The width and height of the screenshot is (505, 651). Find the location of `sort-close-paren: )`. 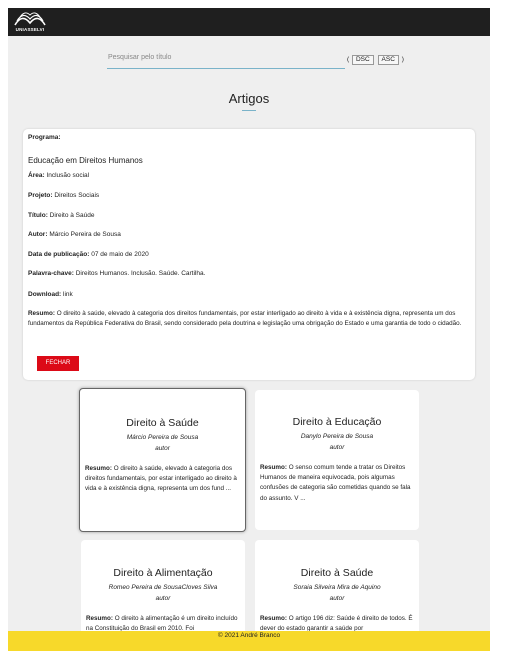

sort-close-paren: ) is located at coordinates (402, 59).